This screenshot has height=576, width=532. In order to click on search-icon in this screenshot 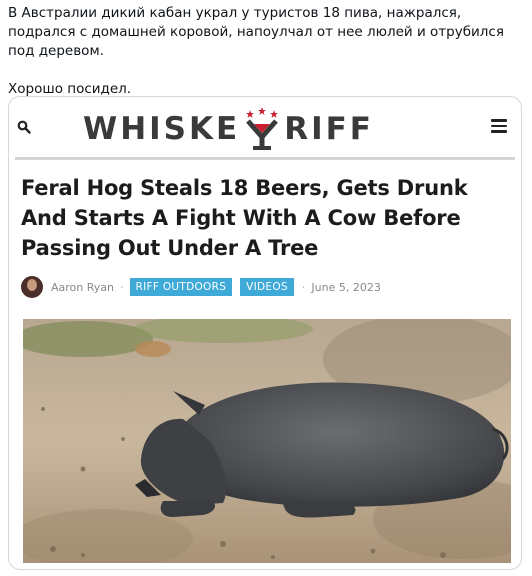, I will do `click(24, 127)`.